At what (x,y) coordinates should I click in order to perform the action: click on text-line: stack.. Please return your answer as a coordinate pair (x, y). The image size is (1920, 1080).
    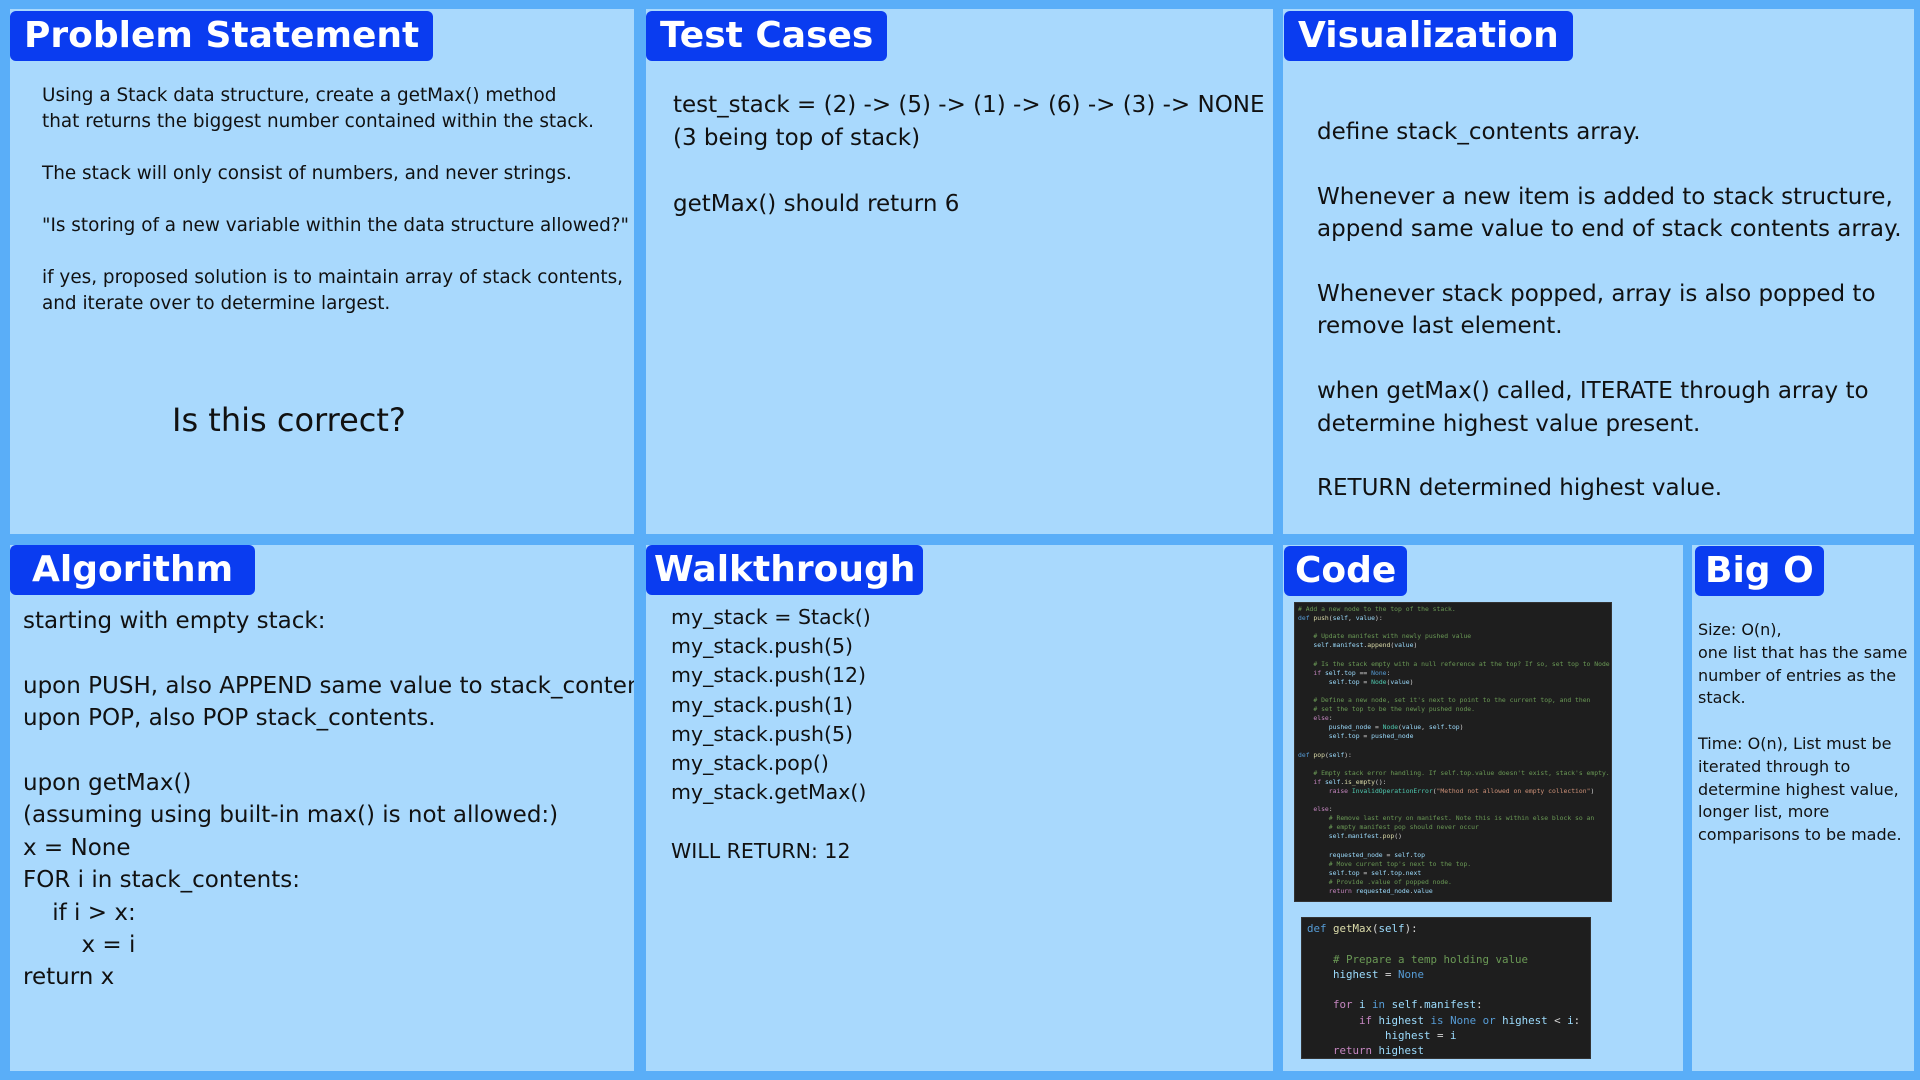
    Looking at the image, I should click on (1722, 698).